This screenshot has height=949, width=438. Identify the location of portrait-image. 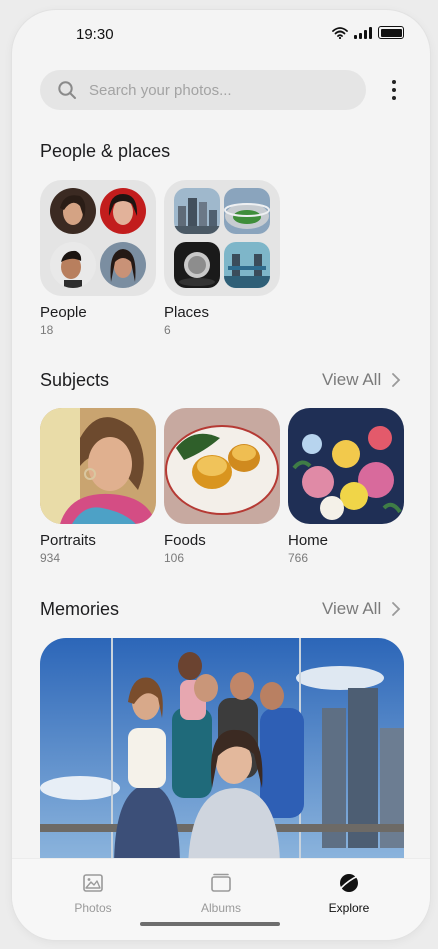
(98, 466).